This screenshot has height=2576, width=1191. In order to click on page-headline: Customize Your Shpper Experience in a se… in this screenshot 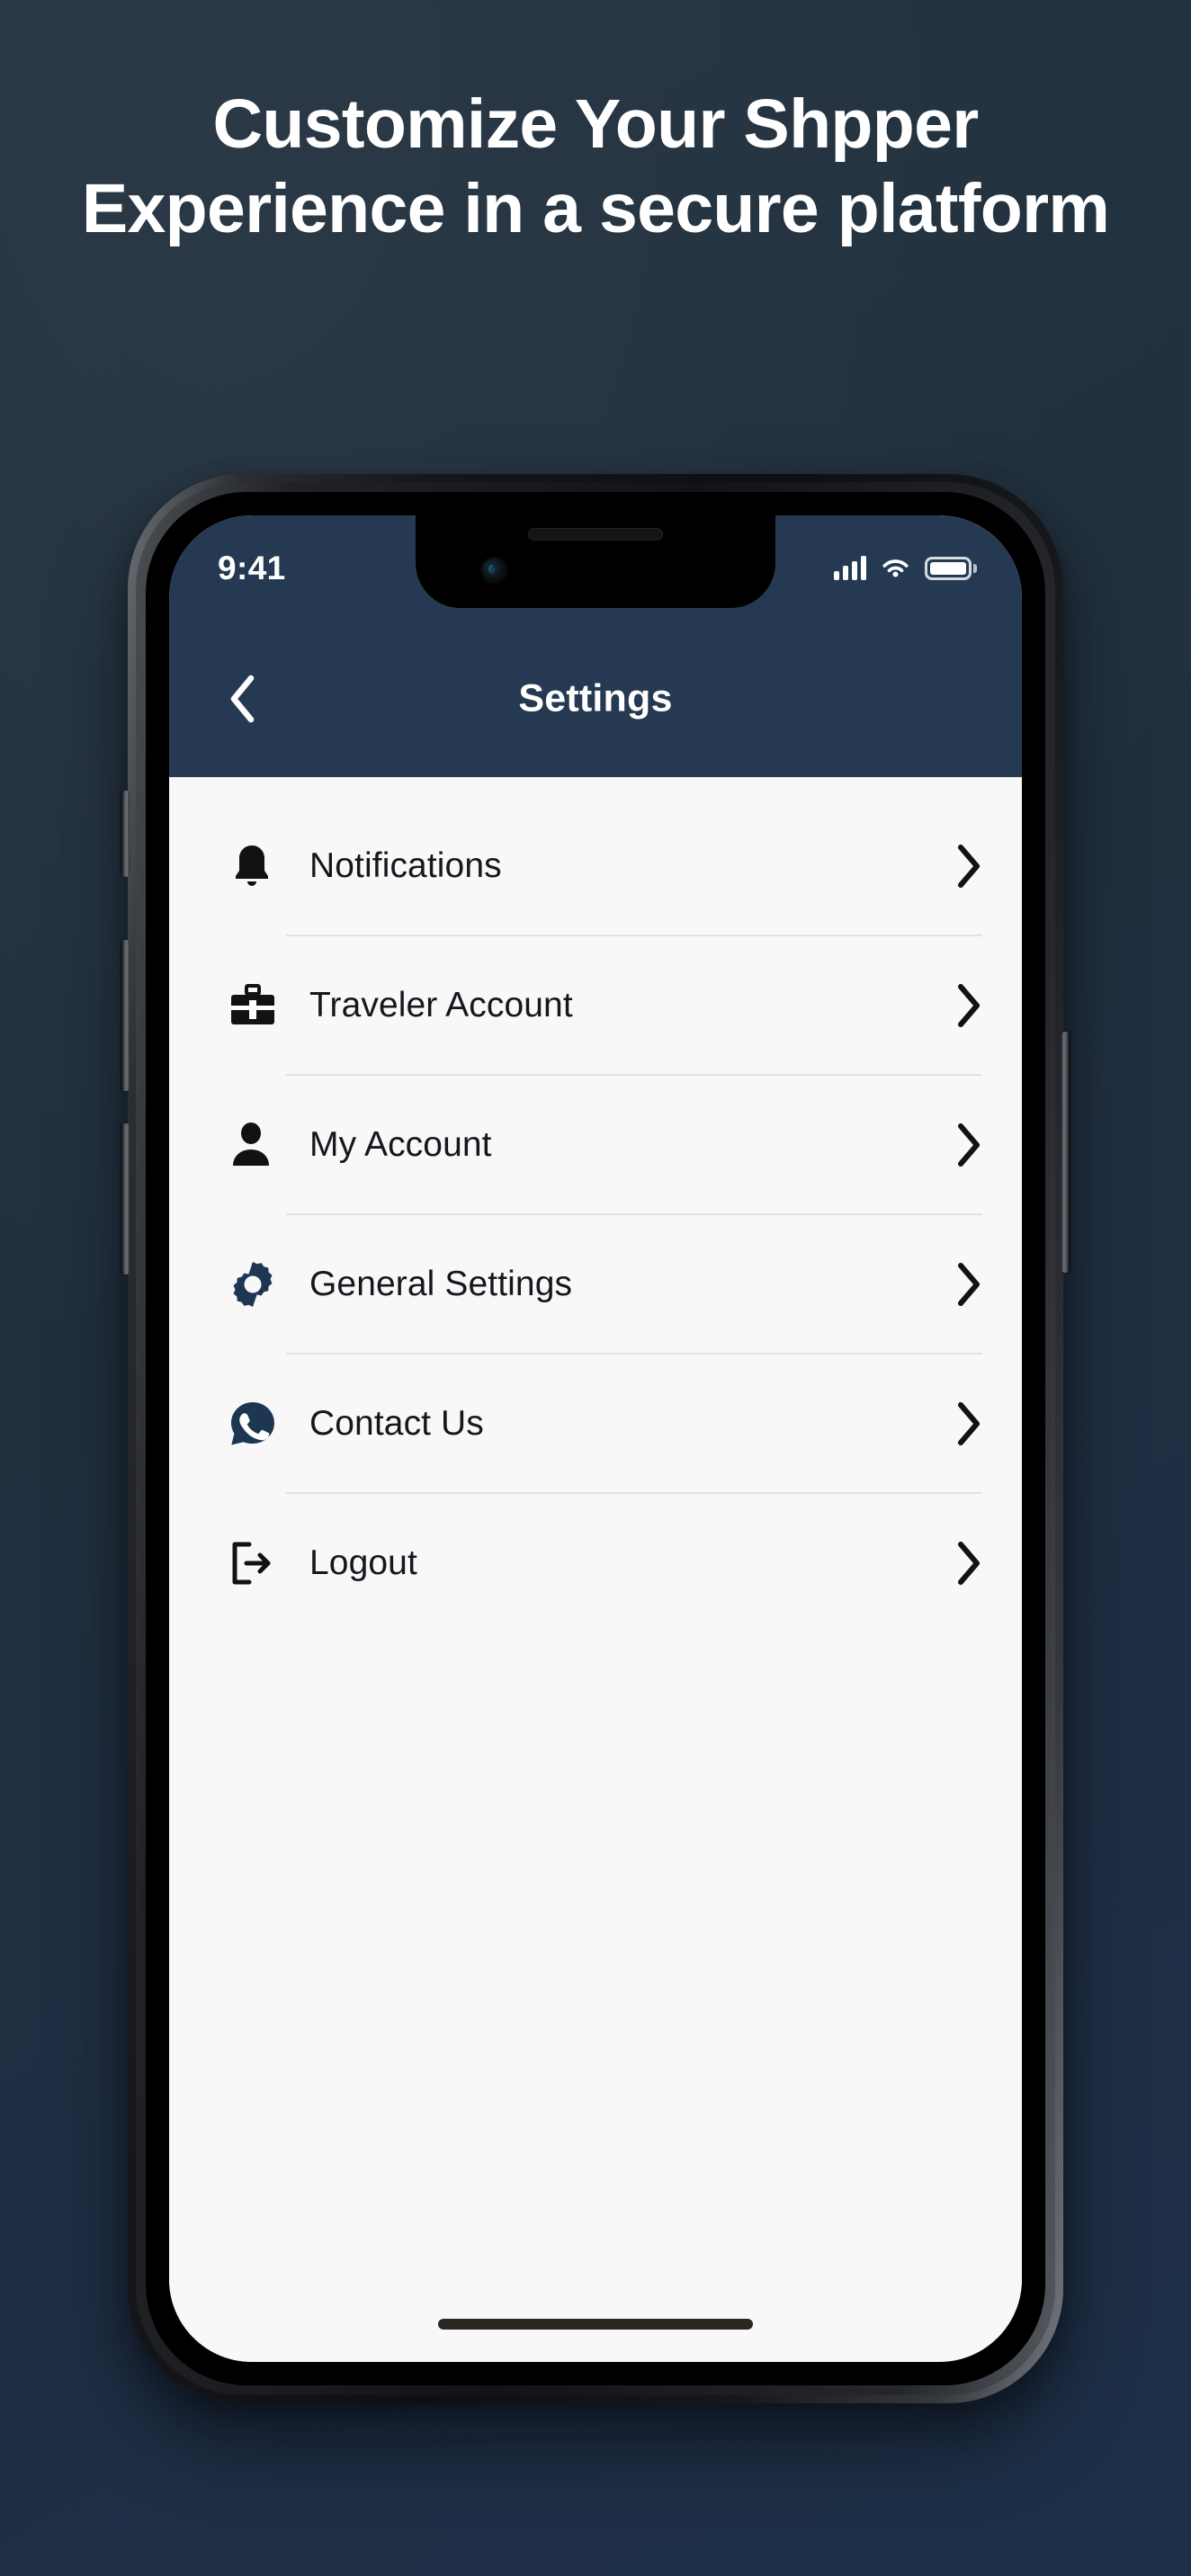, I will do `click(595, 166)`.